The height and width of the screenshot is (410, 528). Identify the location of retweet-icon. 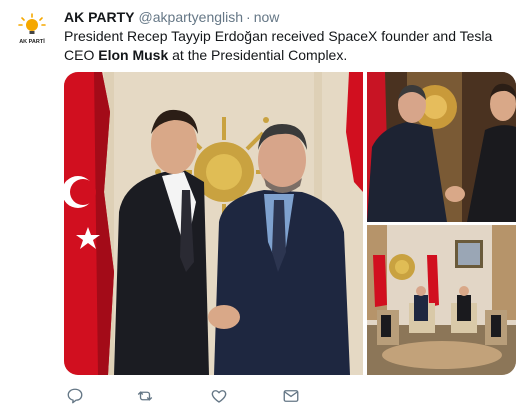
(145, 396).